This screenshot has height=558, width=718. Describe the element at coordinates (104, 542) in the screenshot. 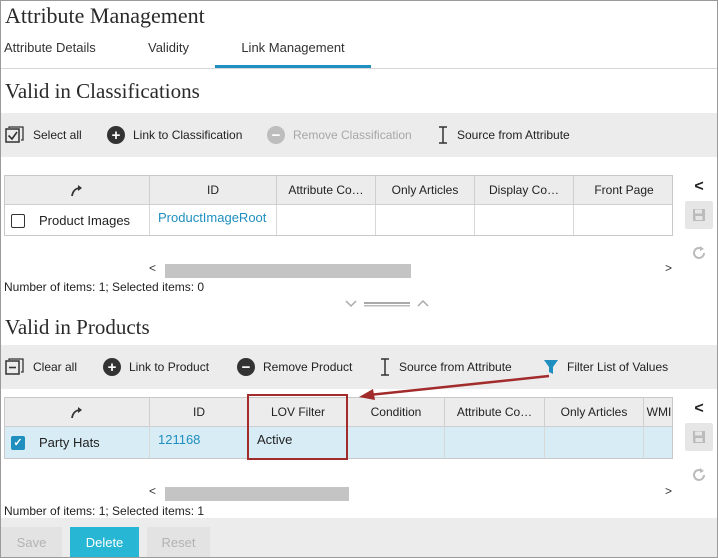

I see `delete-button: Delete` at that location.